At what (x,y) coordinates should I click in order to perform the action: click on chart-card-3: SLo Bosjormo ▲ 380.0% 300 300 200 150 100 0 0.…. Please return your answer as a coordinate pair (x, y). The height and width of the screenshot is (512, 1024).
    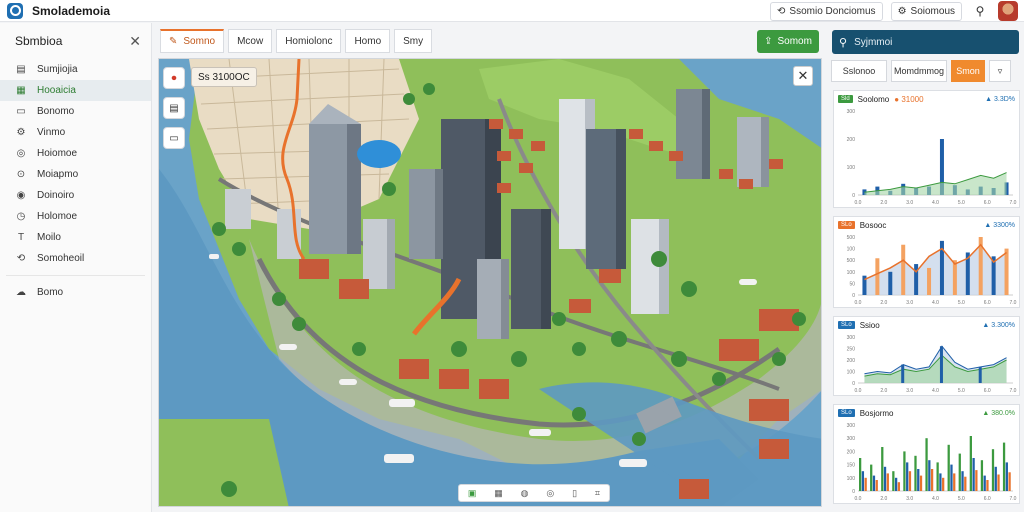
    Looking at the image, I should click on (926, 454).